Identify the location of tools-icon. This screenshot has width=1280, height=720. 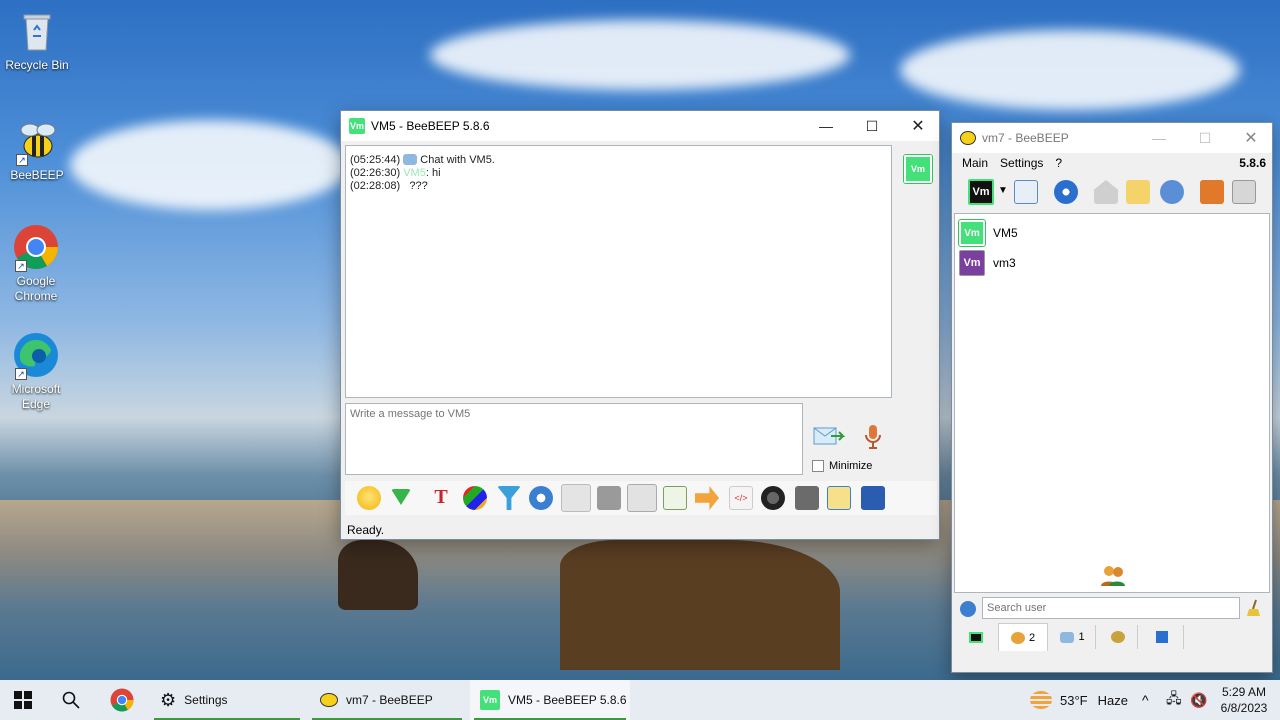
(1172, 192).